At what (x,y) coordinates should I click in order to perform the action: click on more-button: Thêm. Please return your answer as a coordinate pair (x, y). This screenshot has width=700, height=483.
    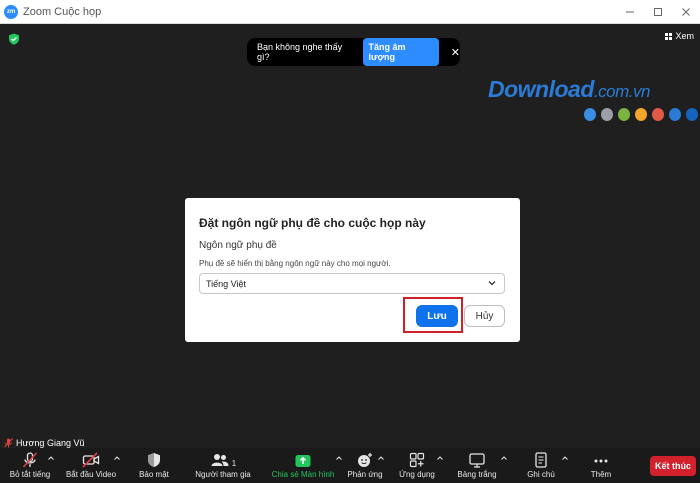
    Looking at the image, I should click on (601, 465).